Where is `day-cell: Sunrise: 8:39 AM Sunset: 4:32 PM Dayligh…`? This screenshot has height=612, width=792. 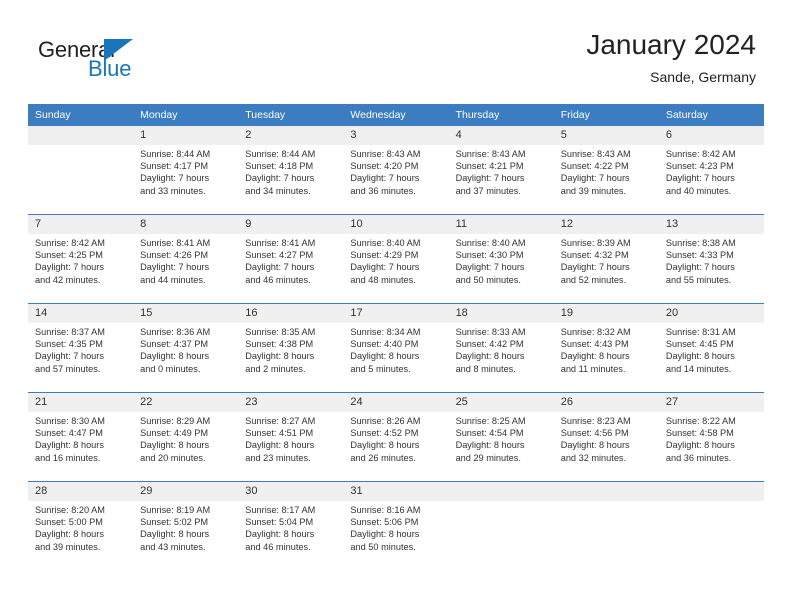 day-cell: Sunrise: 8:39 AM Sunset: 4:32 PM Dayligh… is located at coordinates (606, 269).